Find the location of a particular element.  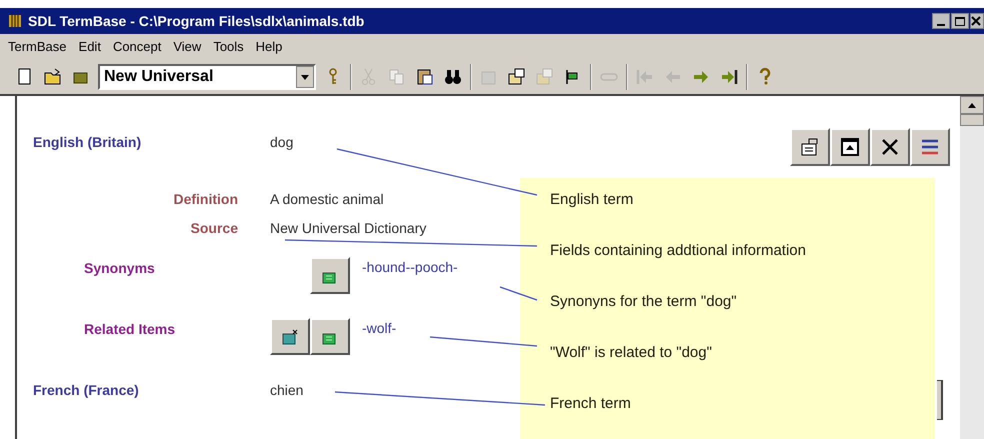

field-label: Source is located at coordinates (214, 228).